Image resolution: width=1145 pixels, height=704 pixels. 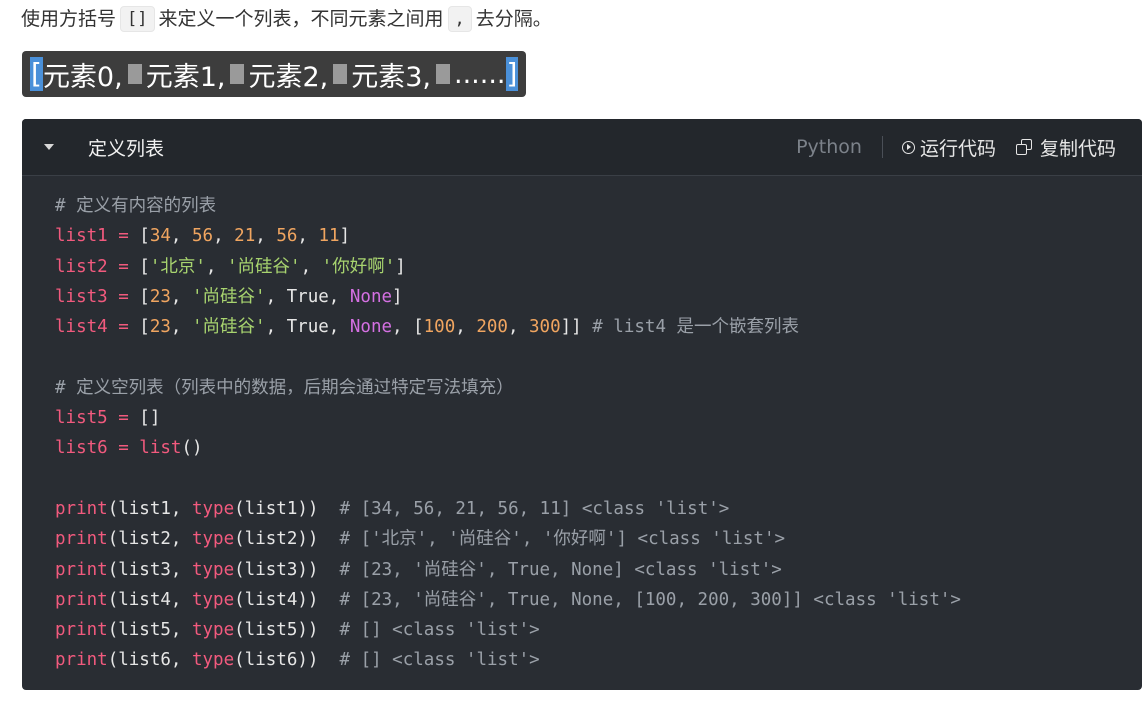 I want to click on code-token: # ['北京', '尚硅谷', '你好啊'] <class 'list'>, so click(x=562, y=539).